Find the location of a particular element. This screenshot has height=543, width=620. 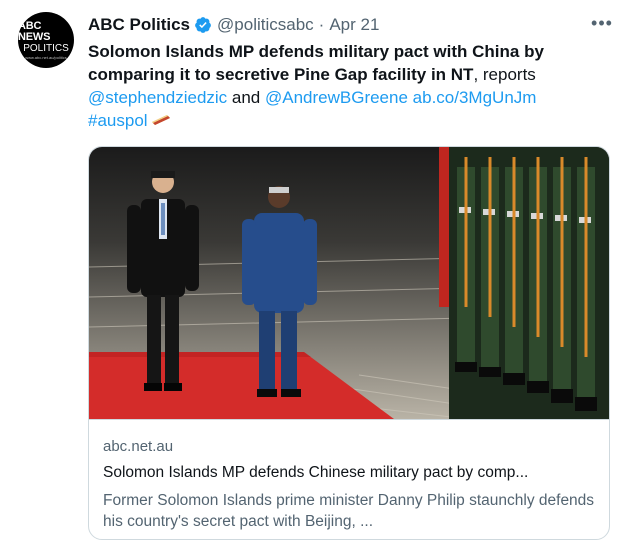

tweet-timestamp: Apr 21 is located at coordinates (354, 25).